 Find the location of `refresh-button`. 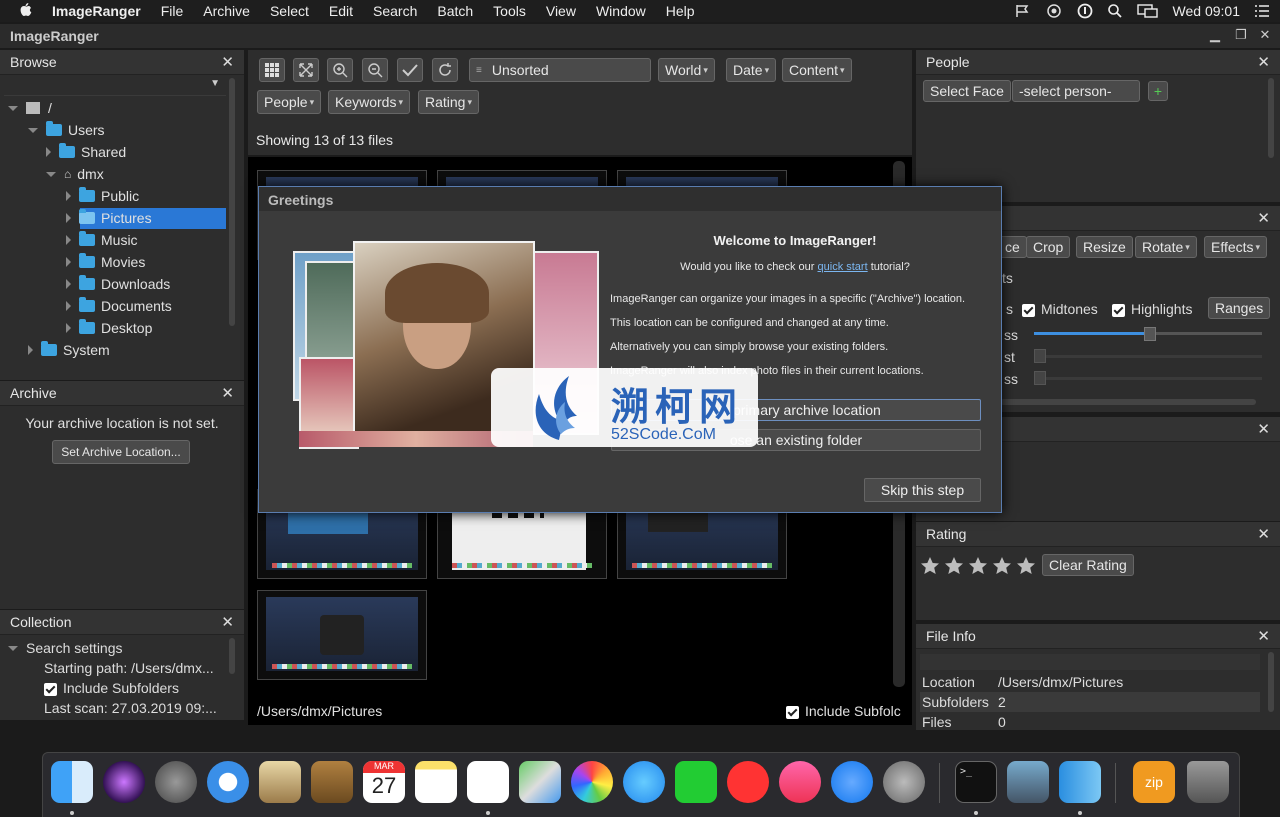

refresh-button is located at coordinates (445, 70).